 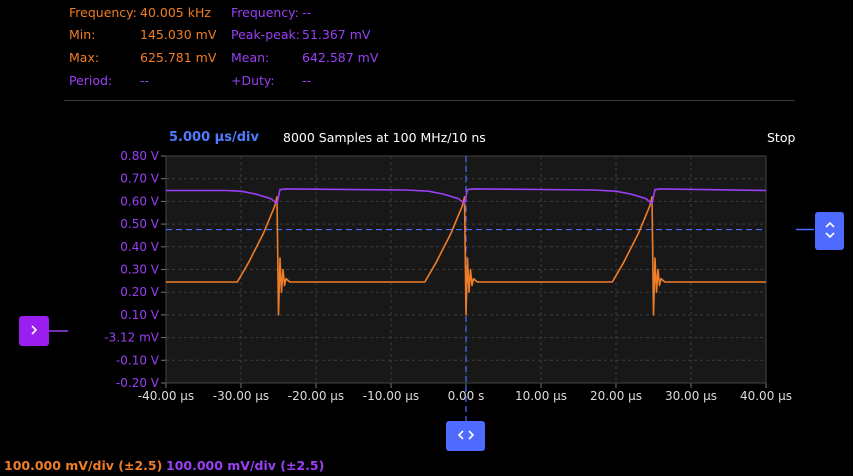 What do you see at coordinates (140, 315) in the screenshot?
I see `y-tick-label: 0.10 V` at bounding box center [140, 315].